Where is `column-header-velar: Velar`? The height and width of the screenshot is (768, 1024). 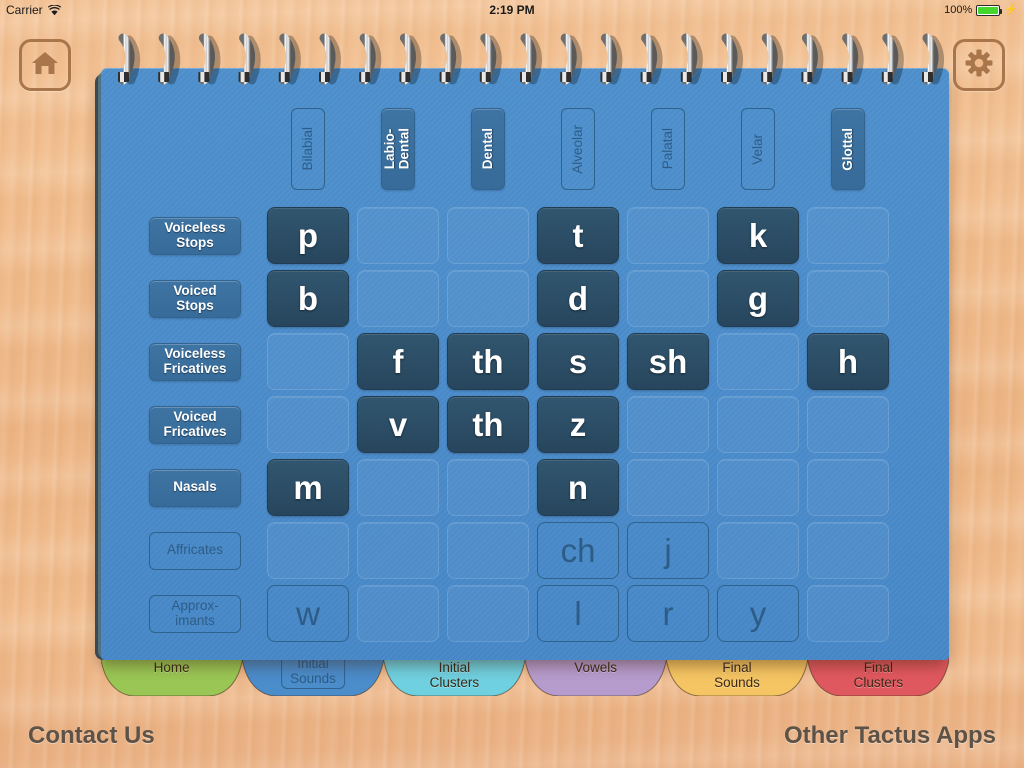
column-header-velar: Velar is located at coordinates (758, 149).